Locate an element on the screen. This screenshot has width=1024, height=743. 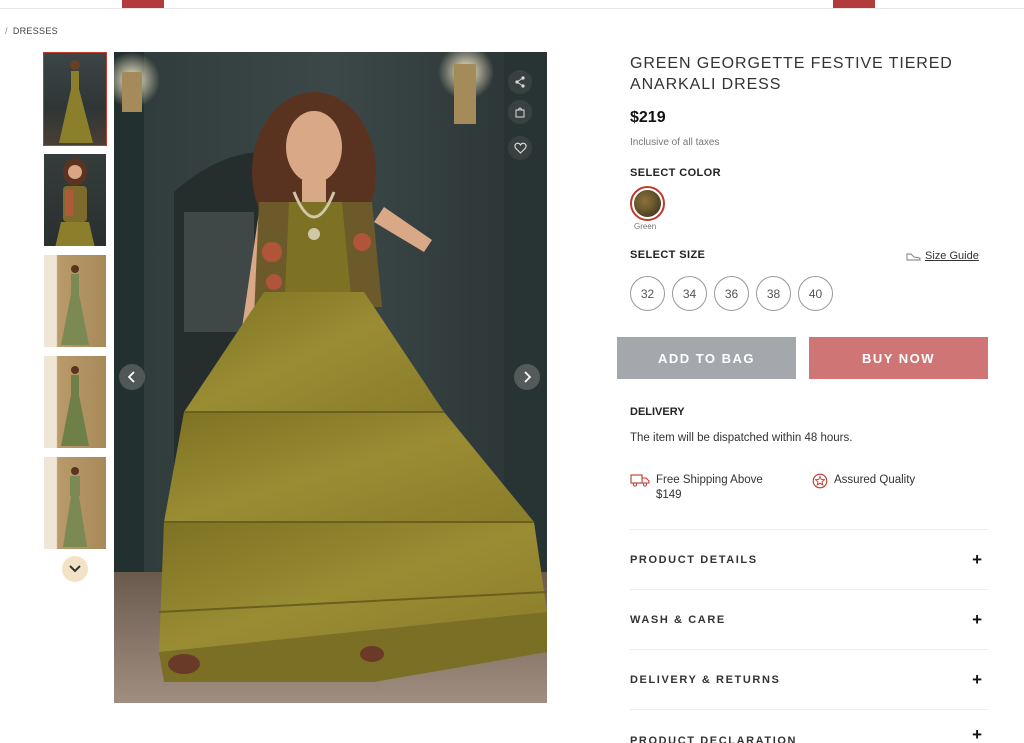
accordion-delivery-returns: DELIVERY & RETURNS + is located at coordinates (809, 679).